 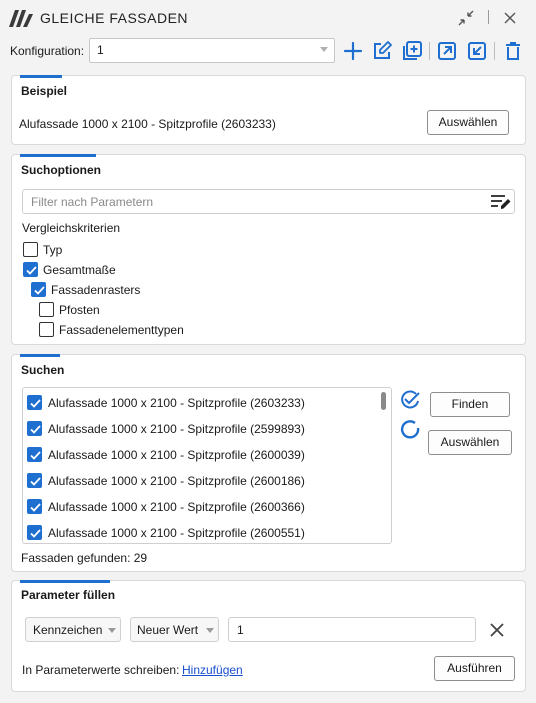 I want to click on criterion-fassadenrasters: Fassadenrasters, so click(x=130, y=290).